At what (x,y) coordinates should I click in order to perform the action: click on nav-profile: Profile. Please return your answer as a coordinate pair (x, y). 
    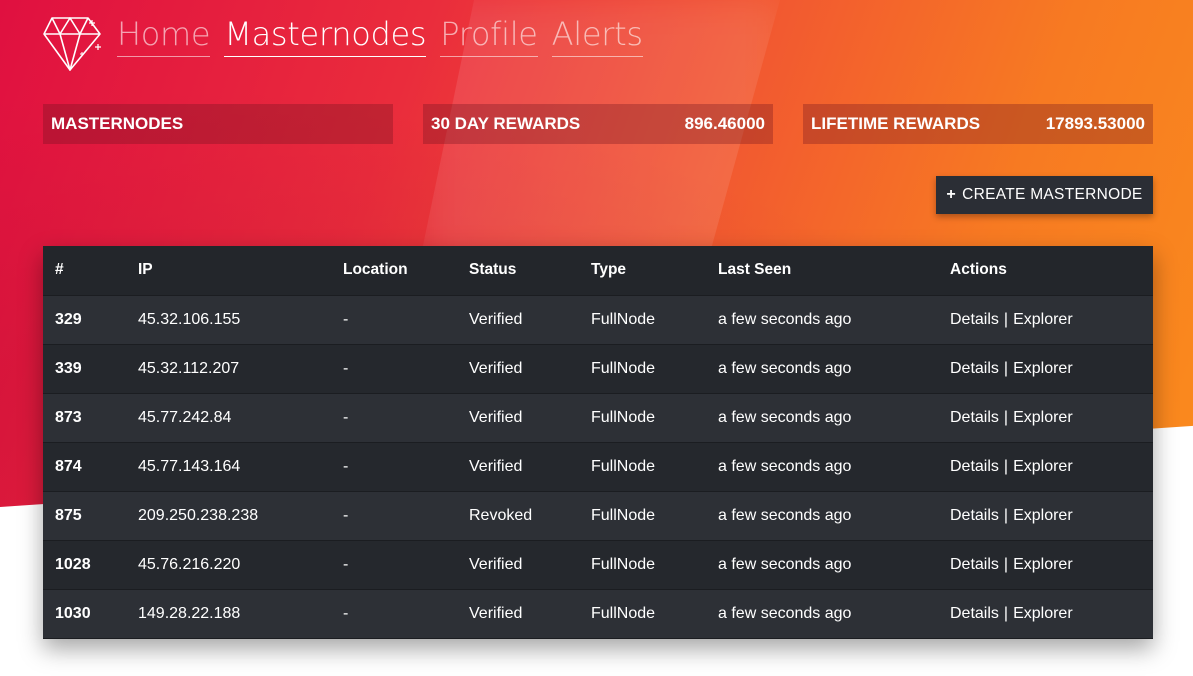
    Looking at the image, I should click on (489, 35).